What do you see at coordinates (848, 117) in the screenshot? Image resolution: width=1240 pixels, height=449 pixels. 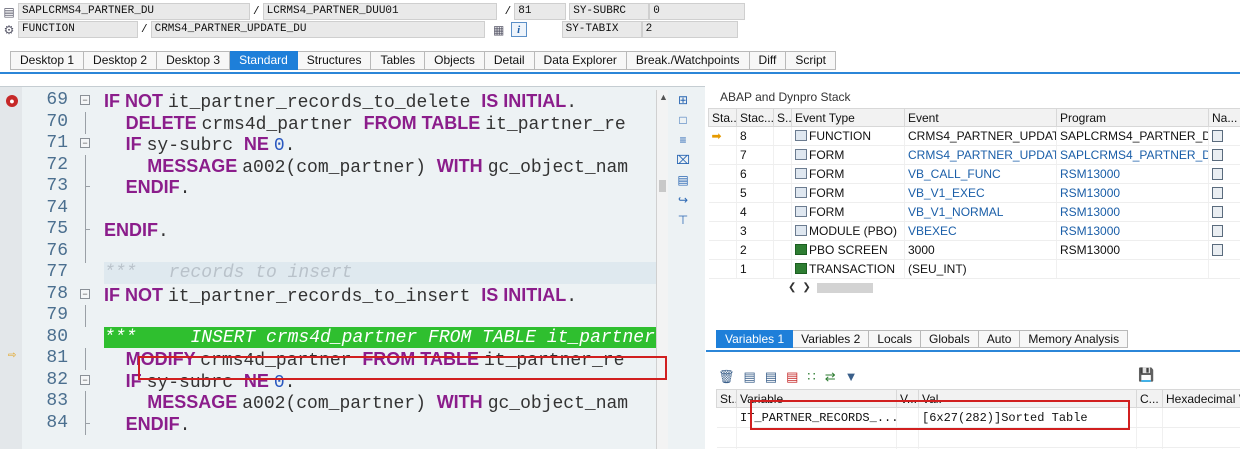 I see `stack-column-header: Event Type` at bounding box center [848, 117].